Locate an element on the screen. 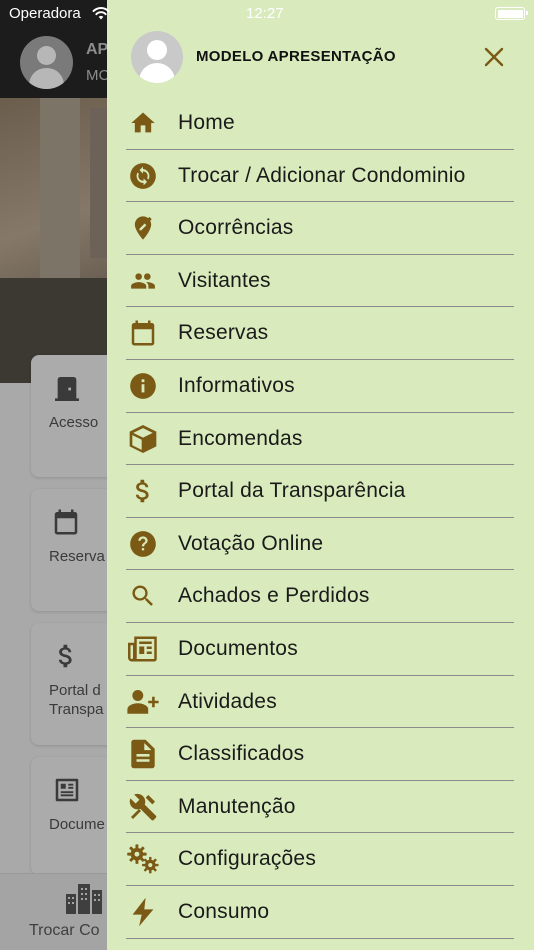 This screenshot has height=950, width=534. help-icon is located at coordinates (143, 544).